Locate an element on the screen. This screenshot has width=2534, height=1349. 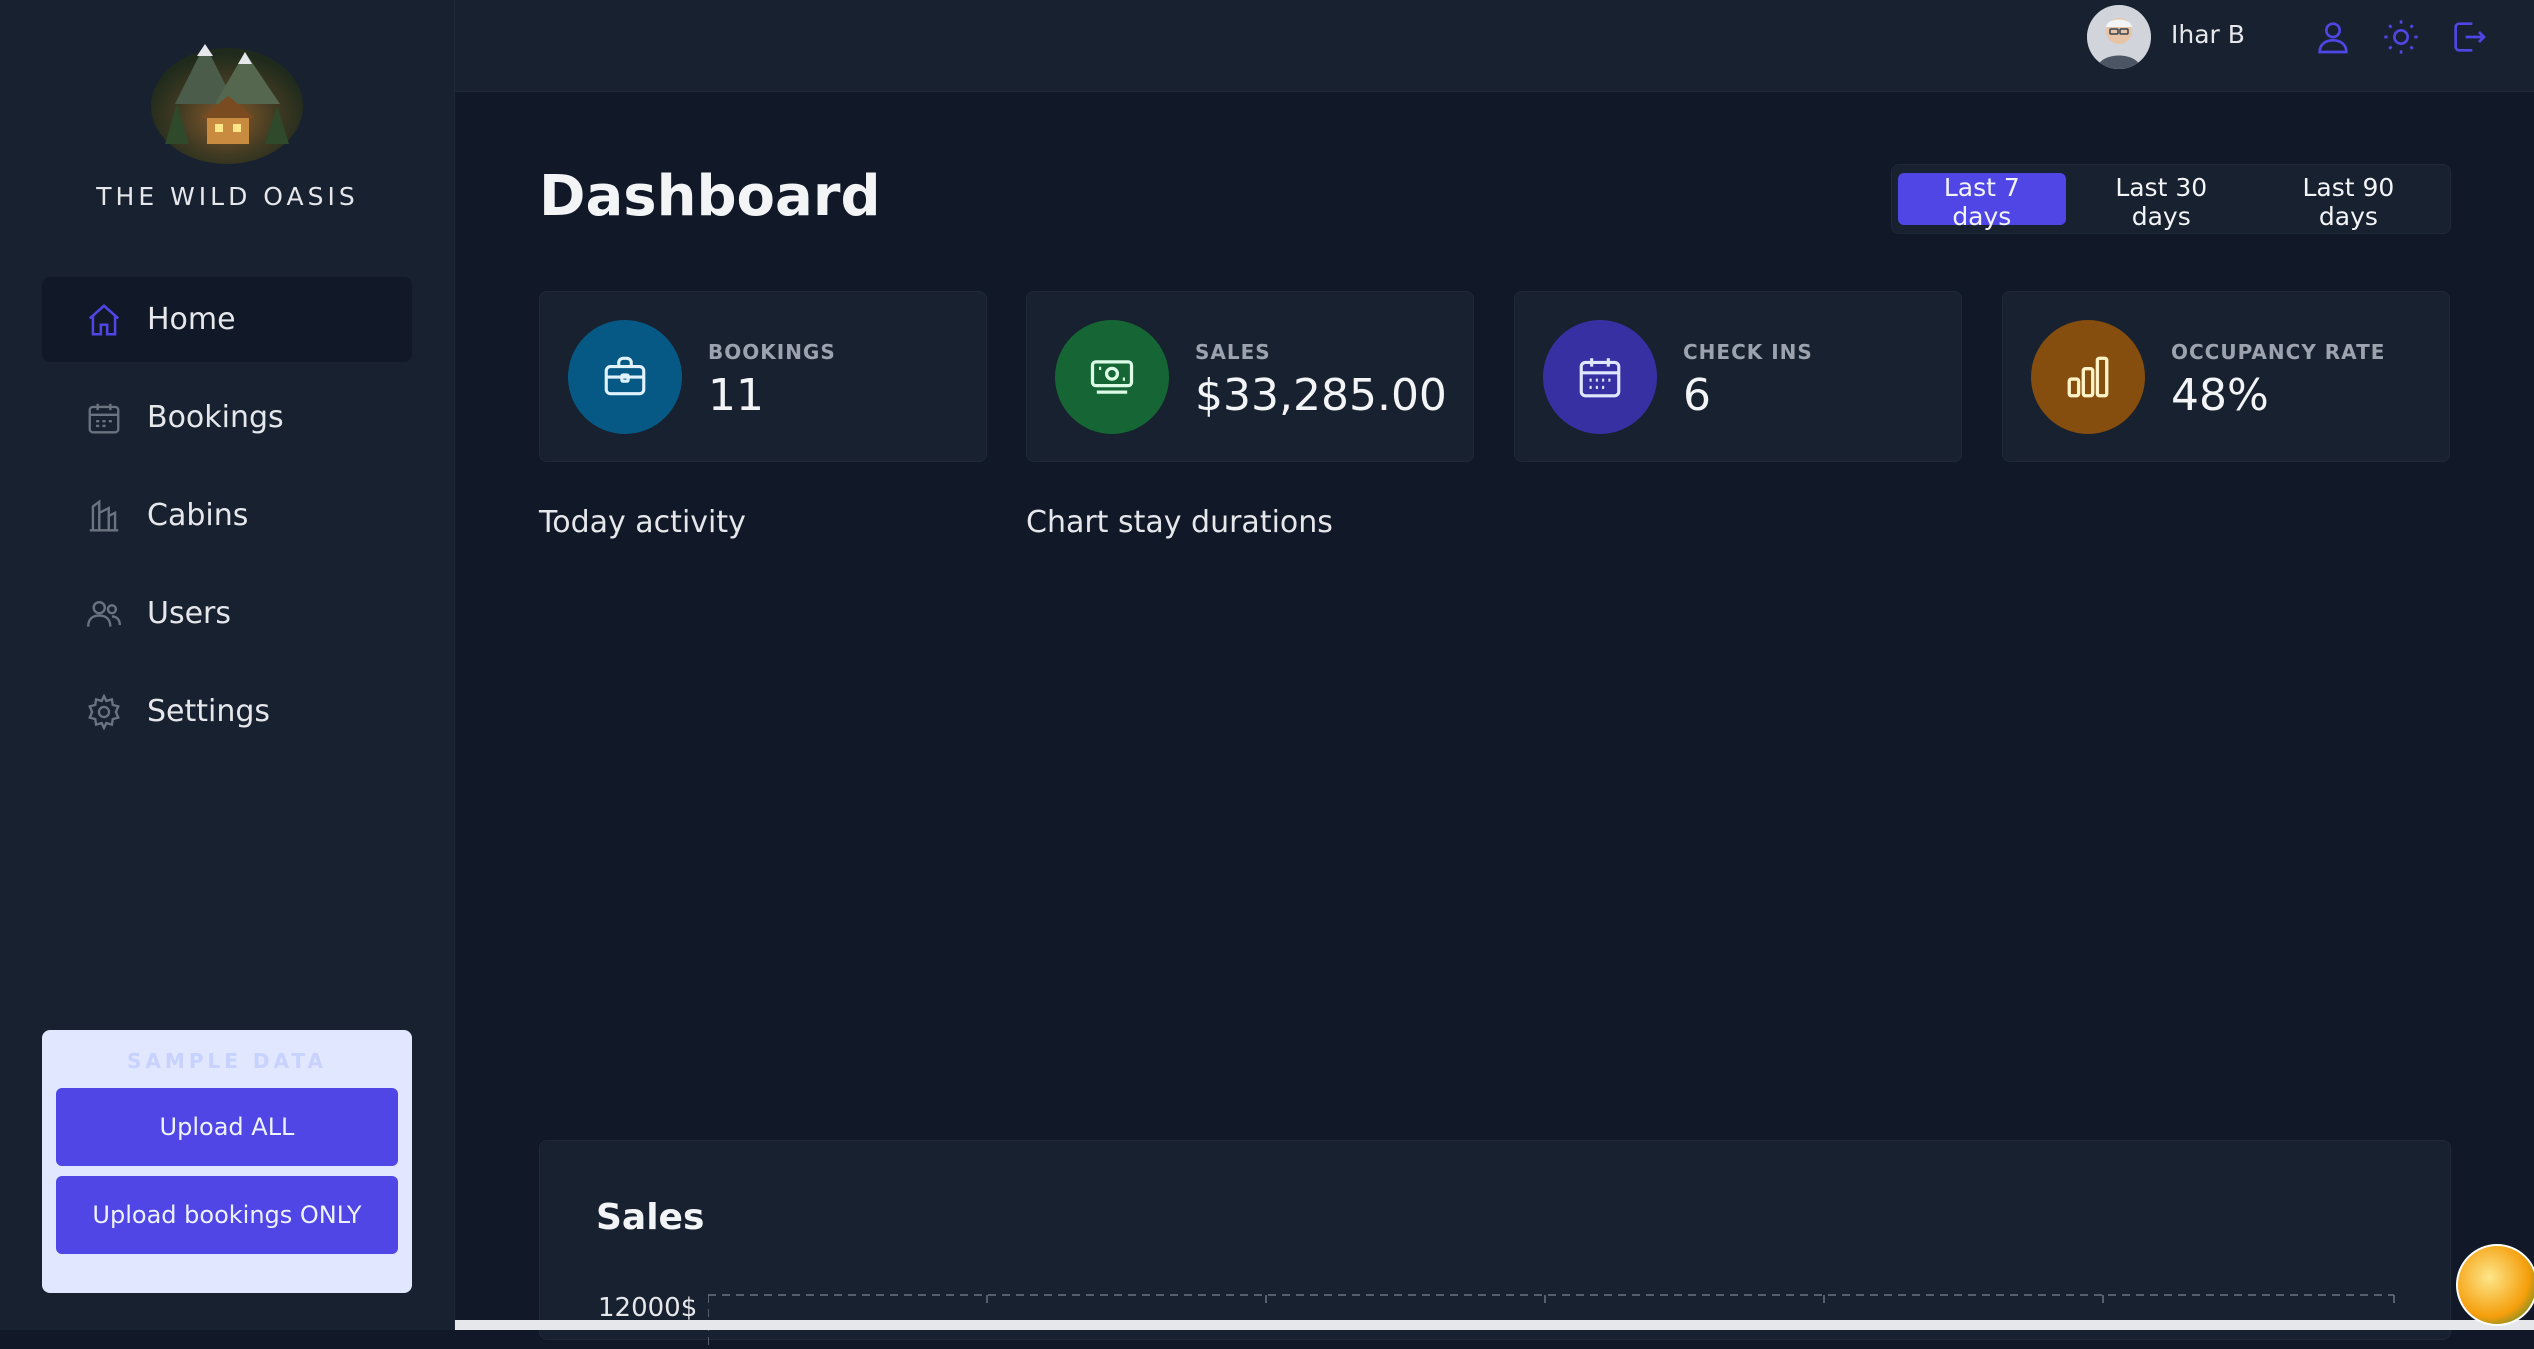
sidebar-item-users: Users is located at coordinates (227, 613).